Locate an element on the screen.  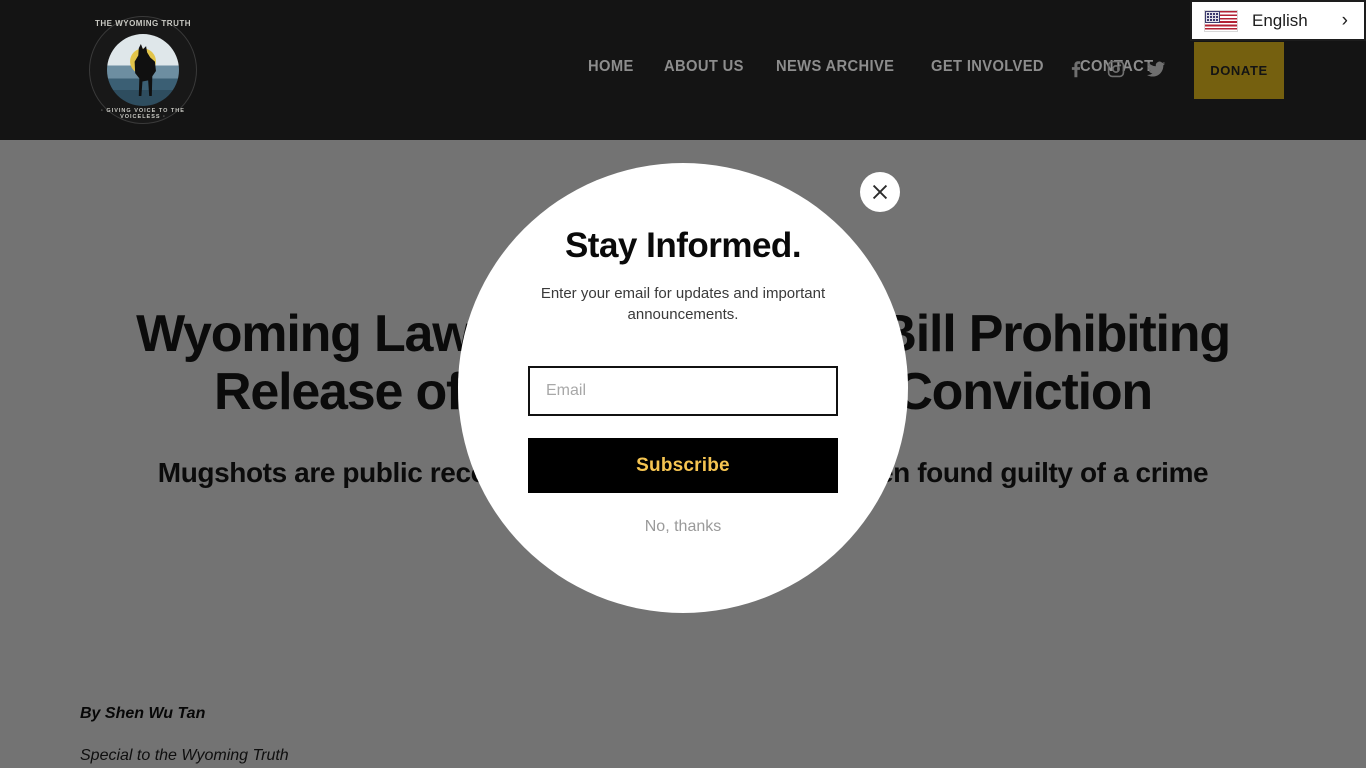
nav-item-get-involved: GET INVOLVED is located at coordinates (987, 67).